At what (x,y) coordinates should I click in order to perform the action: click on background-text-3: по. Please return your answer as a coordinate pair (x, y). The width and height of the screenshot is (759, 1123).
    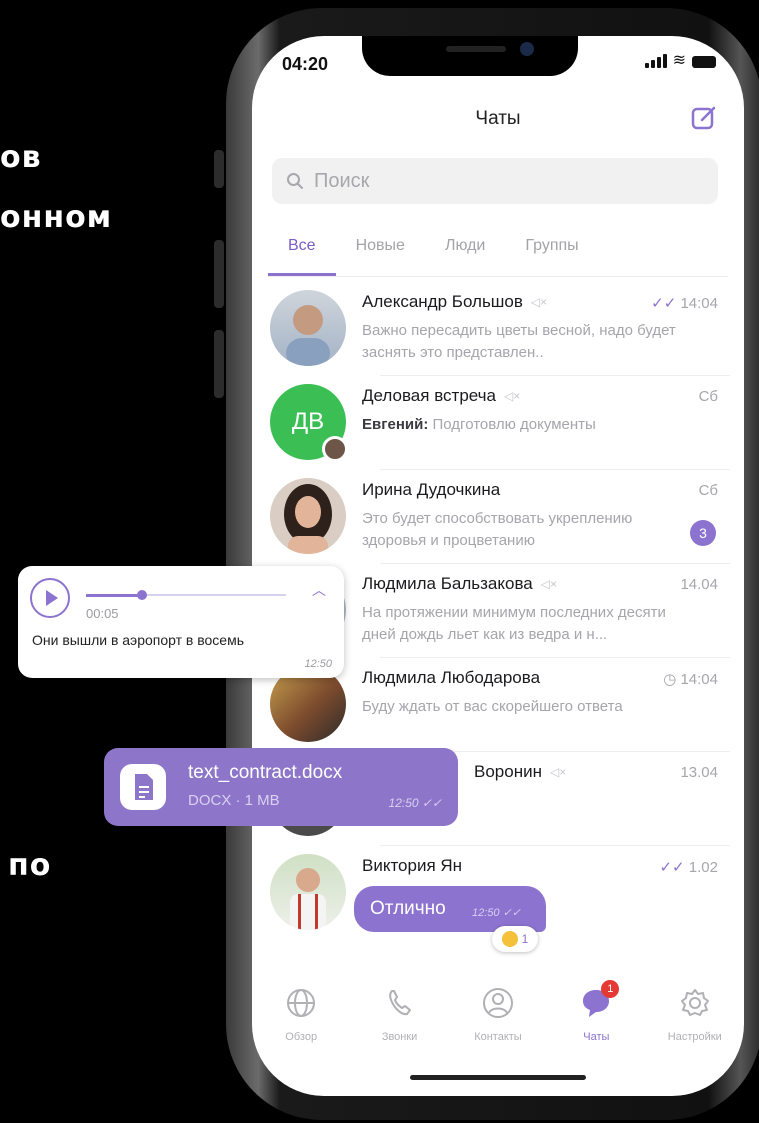
    Looking at the image, I should click on (30, 865).